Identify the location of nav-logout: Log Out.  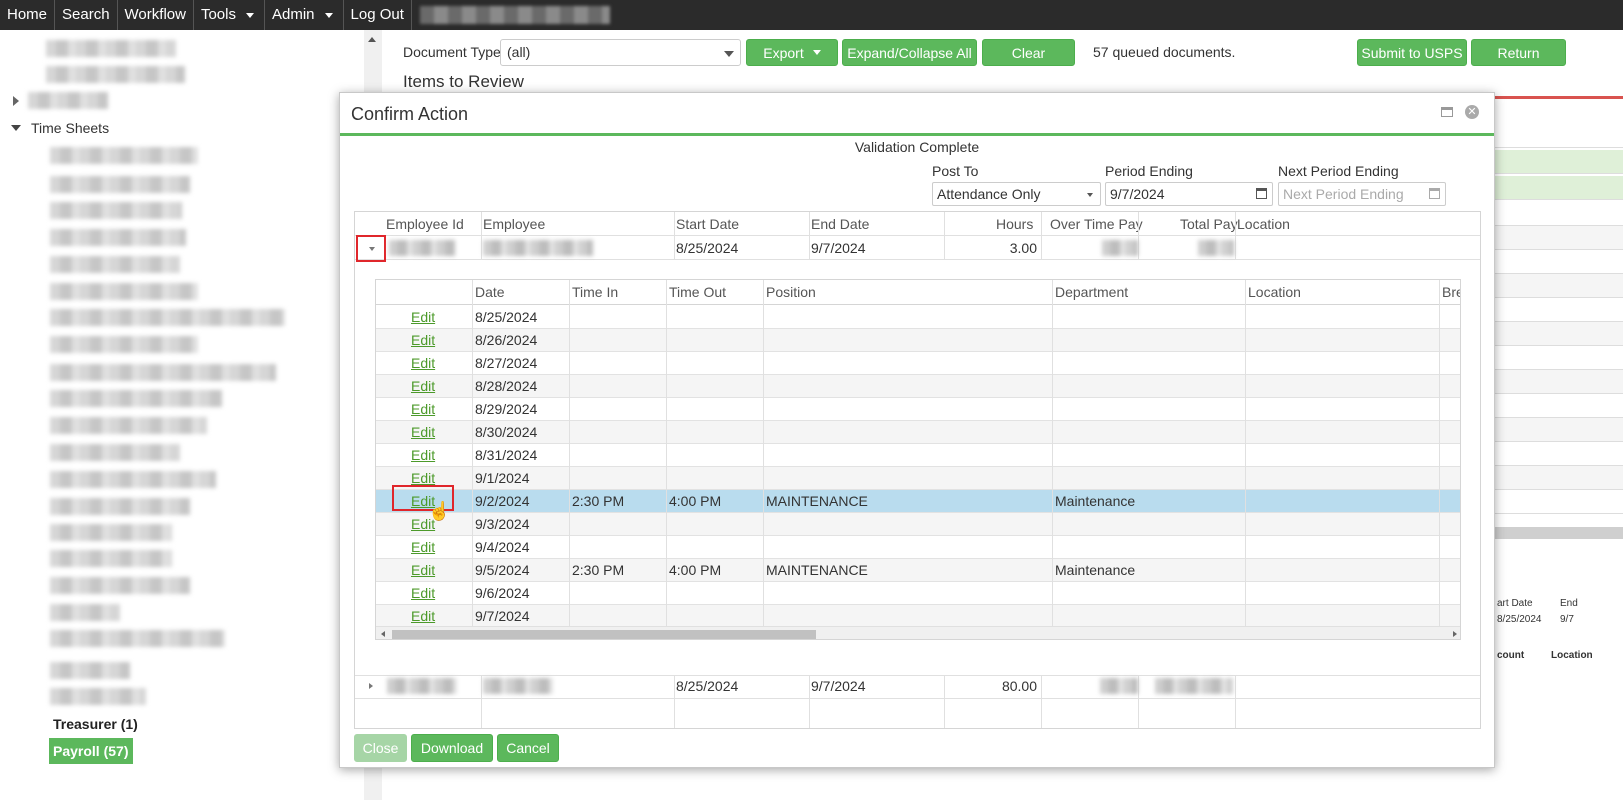
(378, 15).